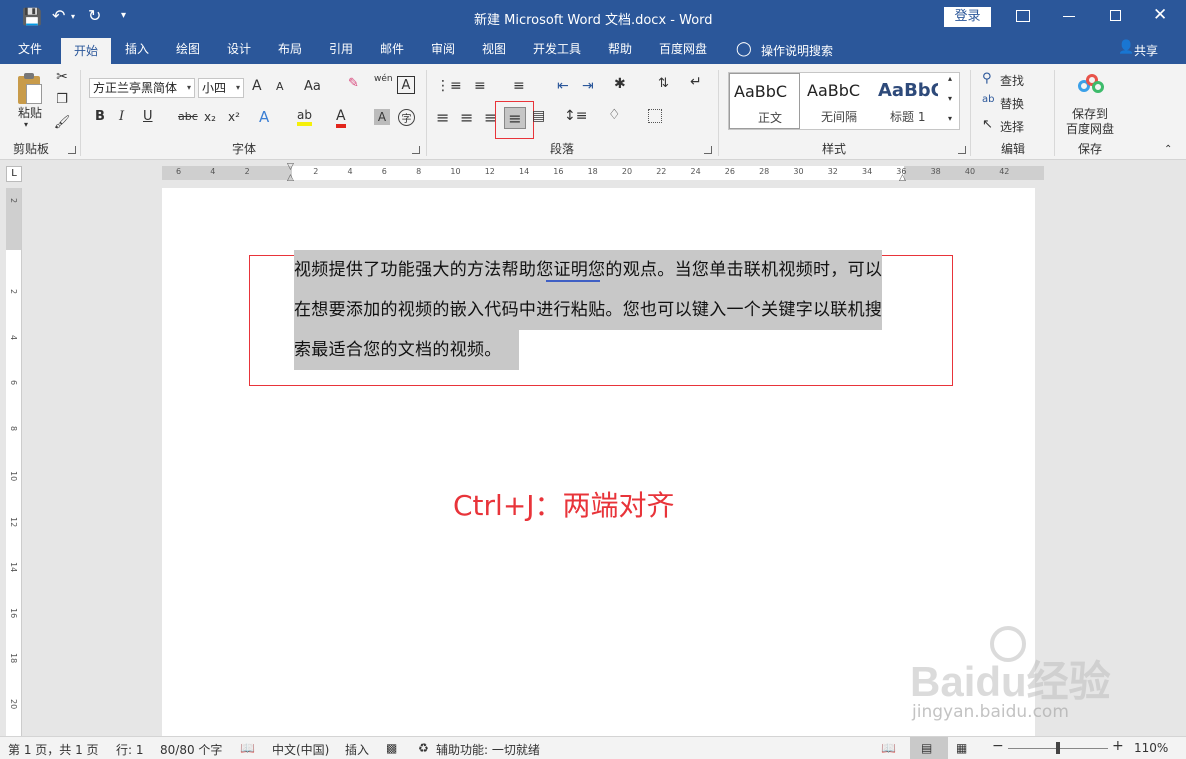 The height and width of the screenshot is (759, 1186). What do you see at coordinates (1115, 15) in the screenshot?
I see `maximize-icon` at bounding box center [1115, 15].